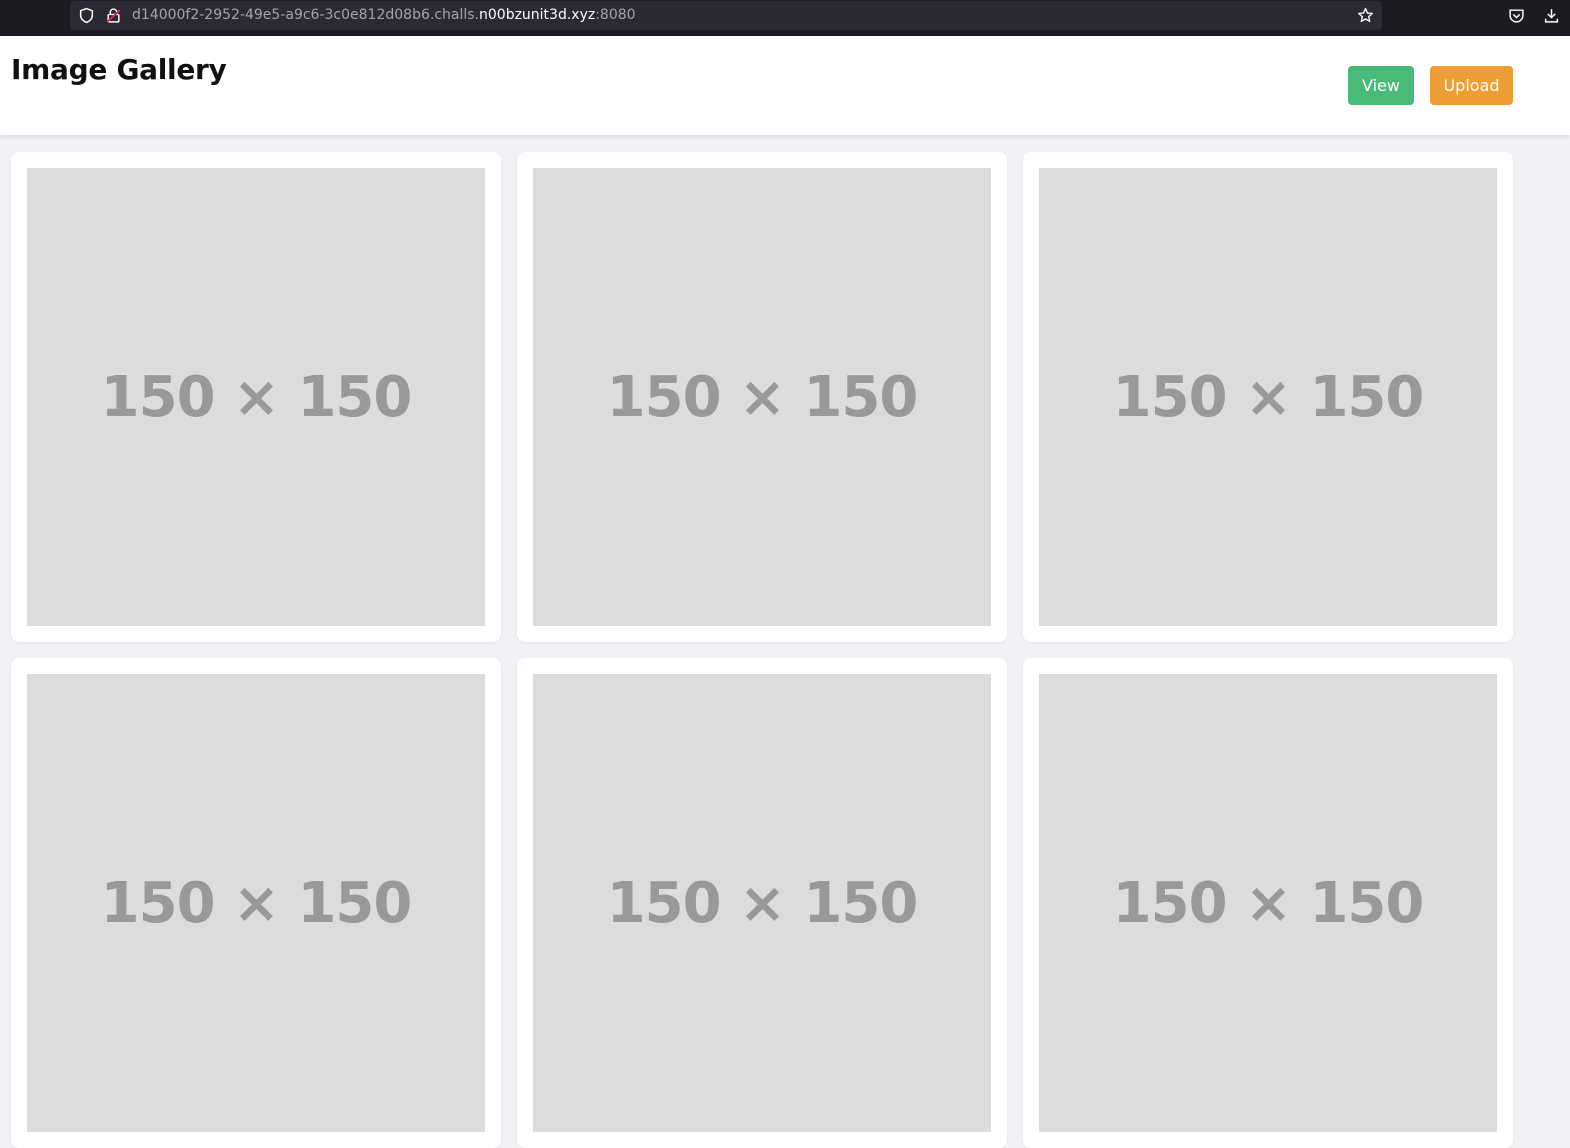 The image size is (1570, 1148). What do you see at coordinates (615, 15) in the screenshot?
I see `url-port: :8080` at bounding box center [615, 15].